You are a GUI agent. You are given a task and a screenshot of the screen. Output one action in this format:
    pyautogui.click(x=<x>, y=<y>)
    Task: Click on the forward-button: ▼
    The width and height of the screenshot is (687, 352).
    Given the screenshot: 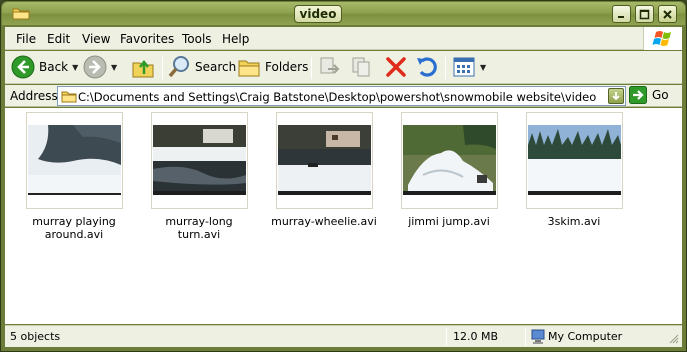 What is the action you would take?
    pyautogui.click(x=100, y=67)
    